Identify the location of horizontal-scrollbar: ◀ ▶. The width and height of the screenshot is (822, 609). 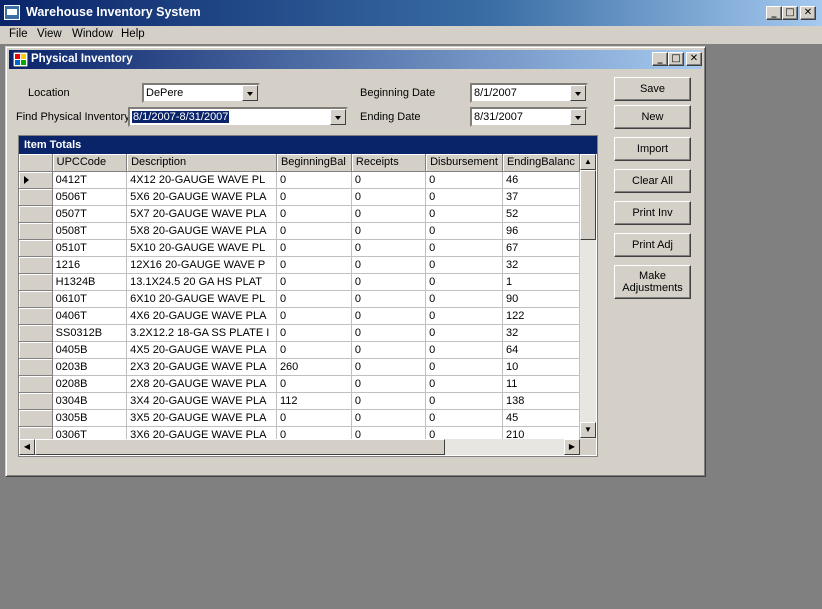
(299, 447).